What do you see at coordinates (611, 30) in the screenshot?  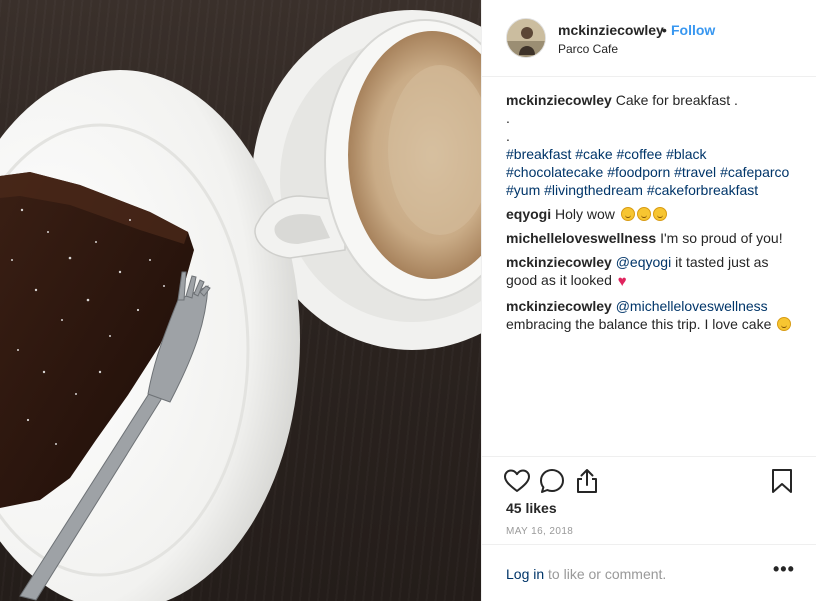 I see `header-username: mckinziecowley` at bounding box center [611, 30].